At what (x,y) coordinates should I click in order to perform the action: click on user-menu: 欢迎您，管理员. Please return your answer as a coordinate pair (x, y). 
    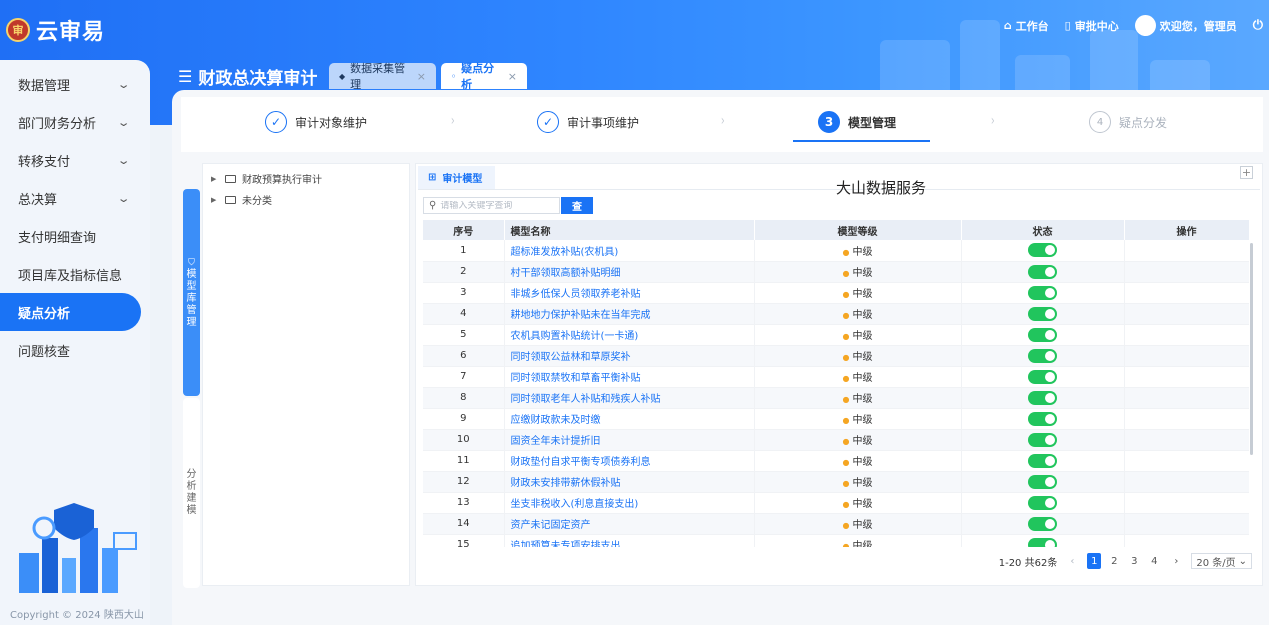
    Looking at the image, I should click on (1185, 25).